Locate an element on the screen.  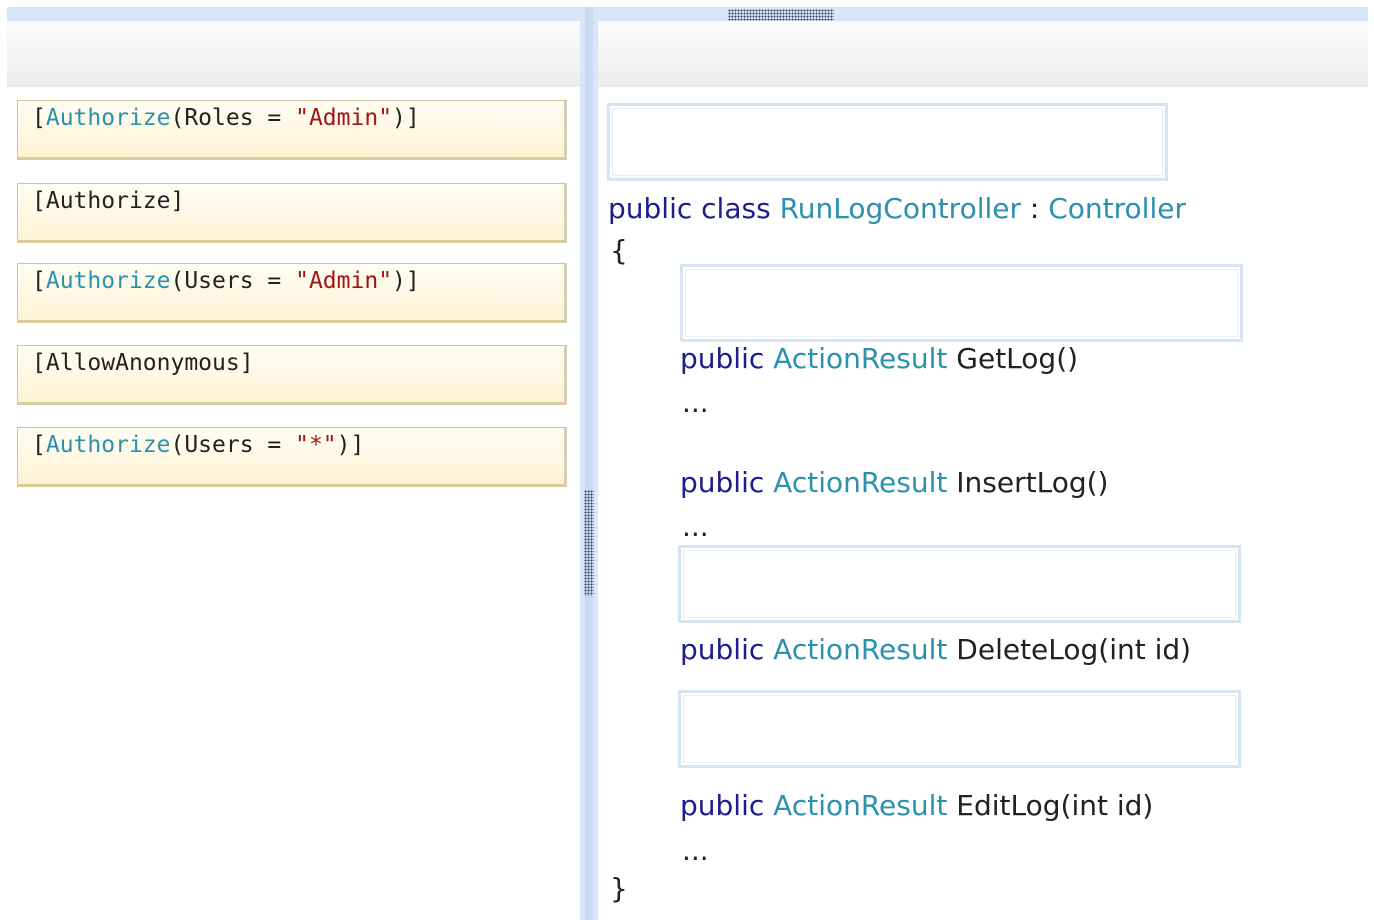
horizontal-grip-handle is located at coordinates (781, 15).